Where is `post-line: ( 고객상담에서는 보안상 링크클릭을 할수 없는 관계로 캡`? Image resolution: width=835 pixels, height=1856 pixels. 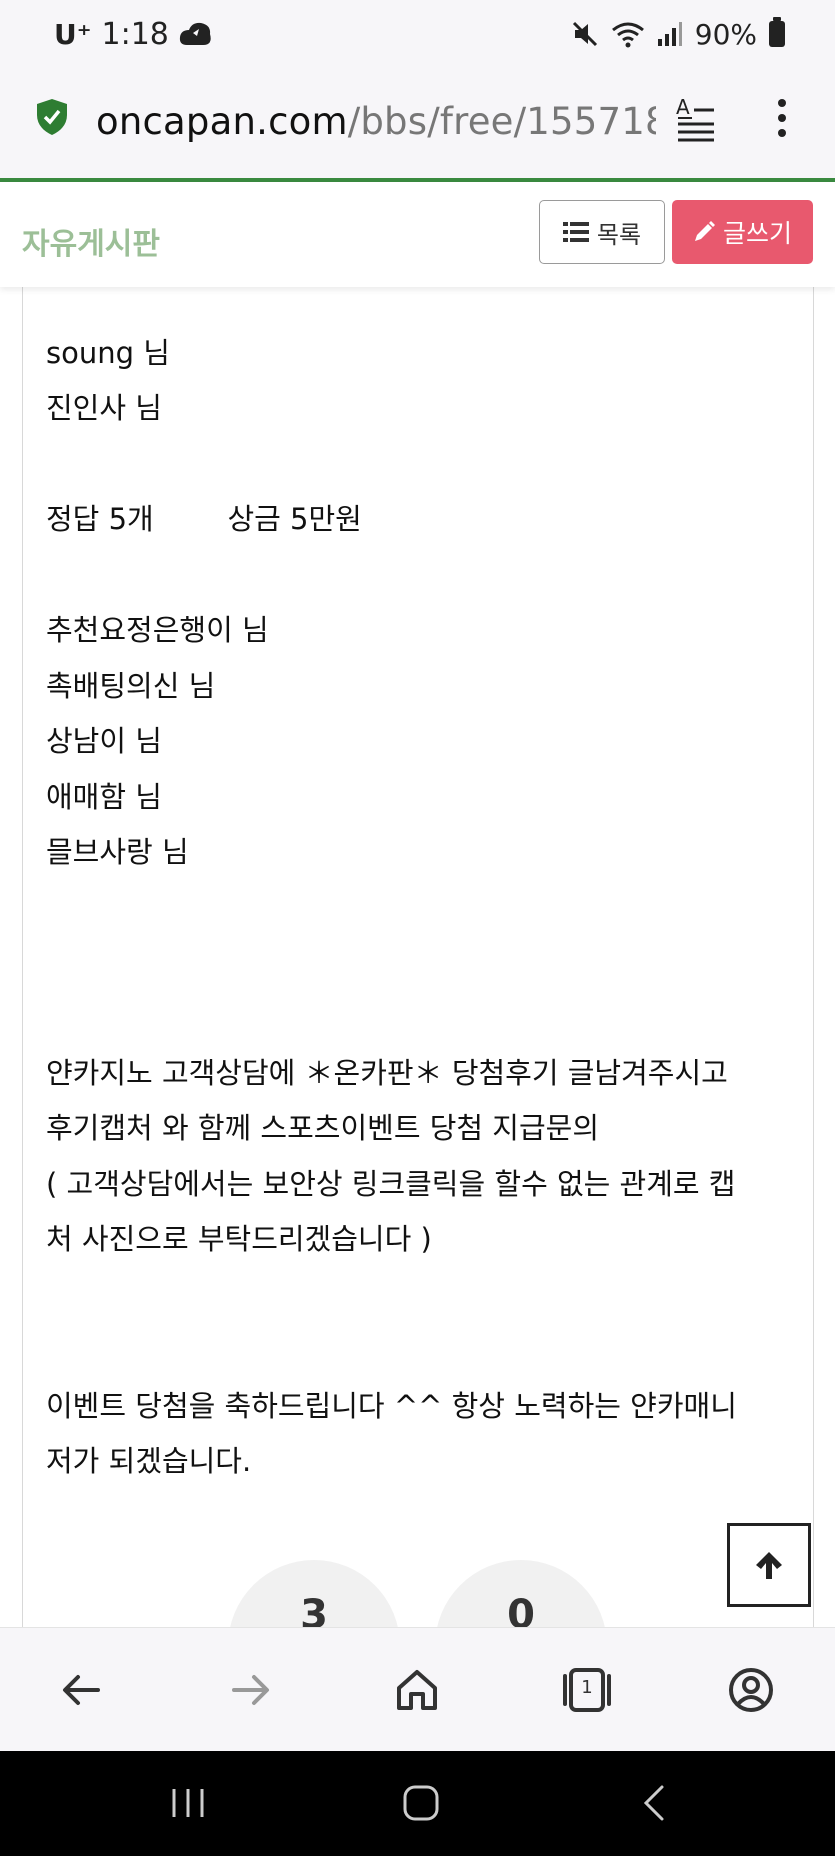 post-line: ( 고객상담에서는 보안상 링크클릭을 할수 없는 관계로 캡 is located at coordinates (391, 1184).